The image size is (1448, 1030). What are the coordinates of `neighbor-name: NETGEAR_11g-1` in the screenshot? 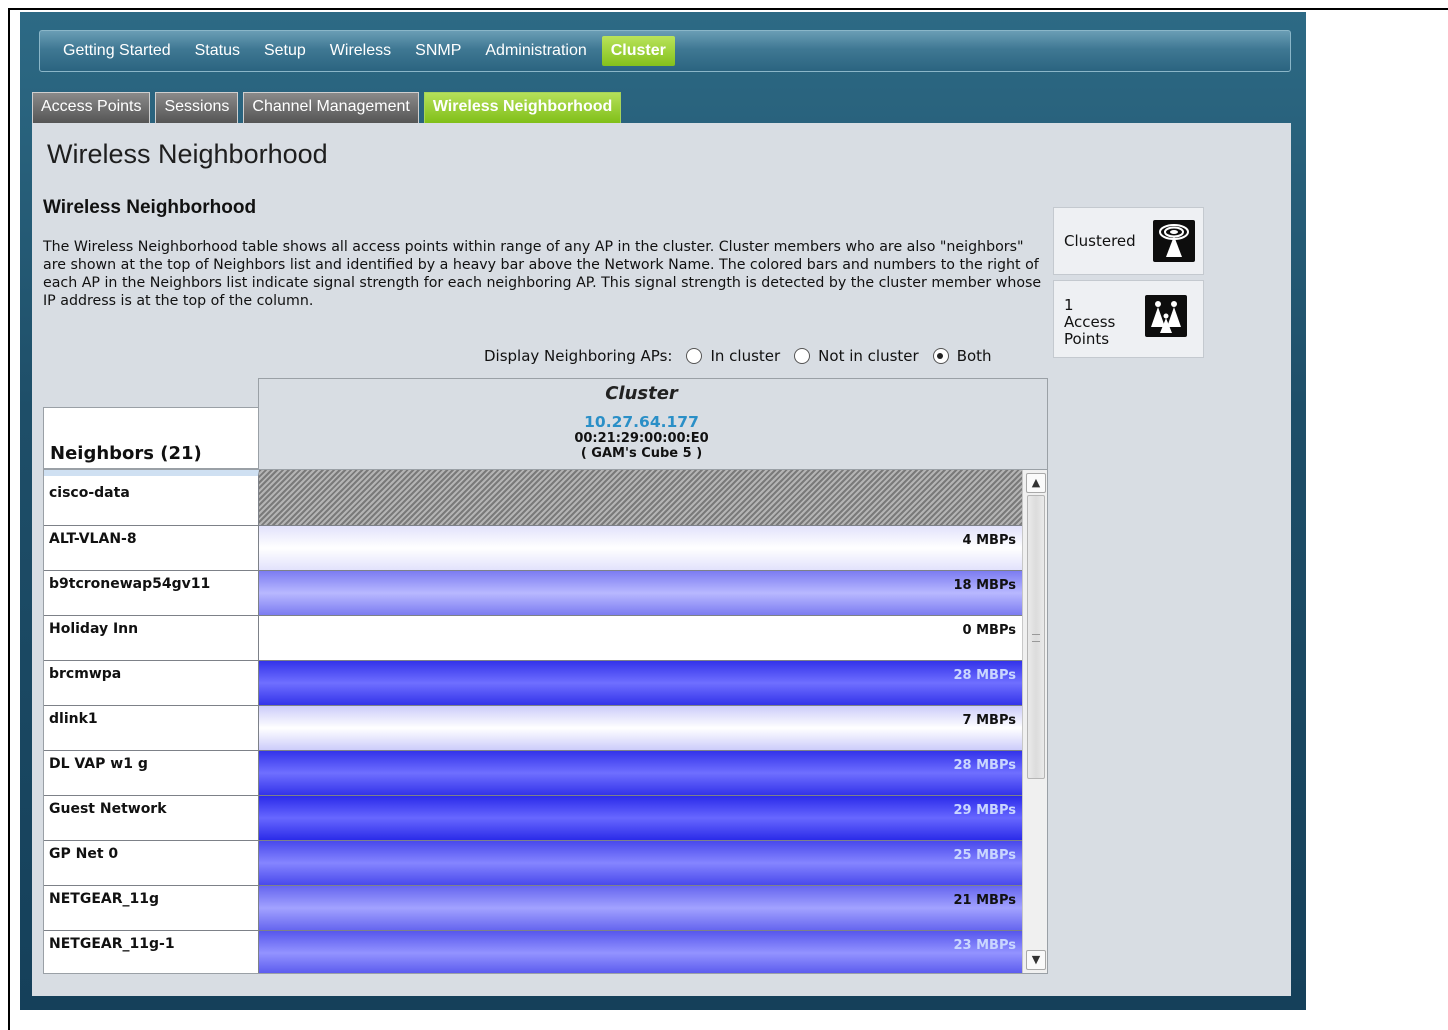 It's located at (151, 952).